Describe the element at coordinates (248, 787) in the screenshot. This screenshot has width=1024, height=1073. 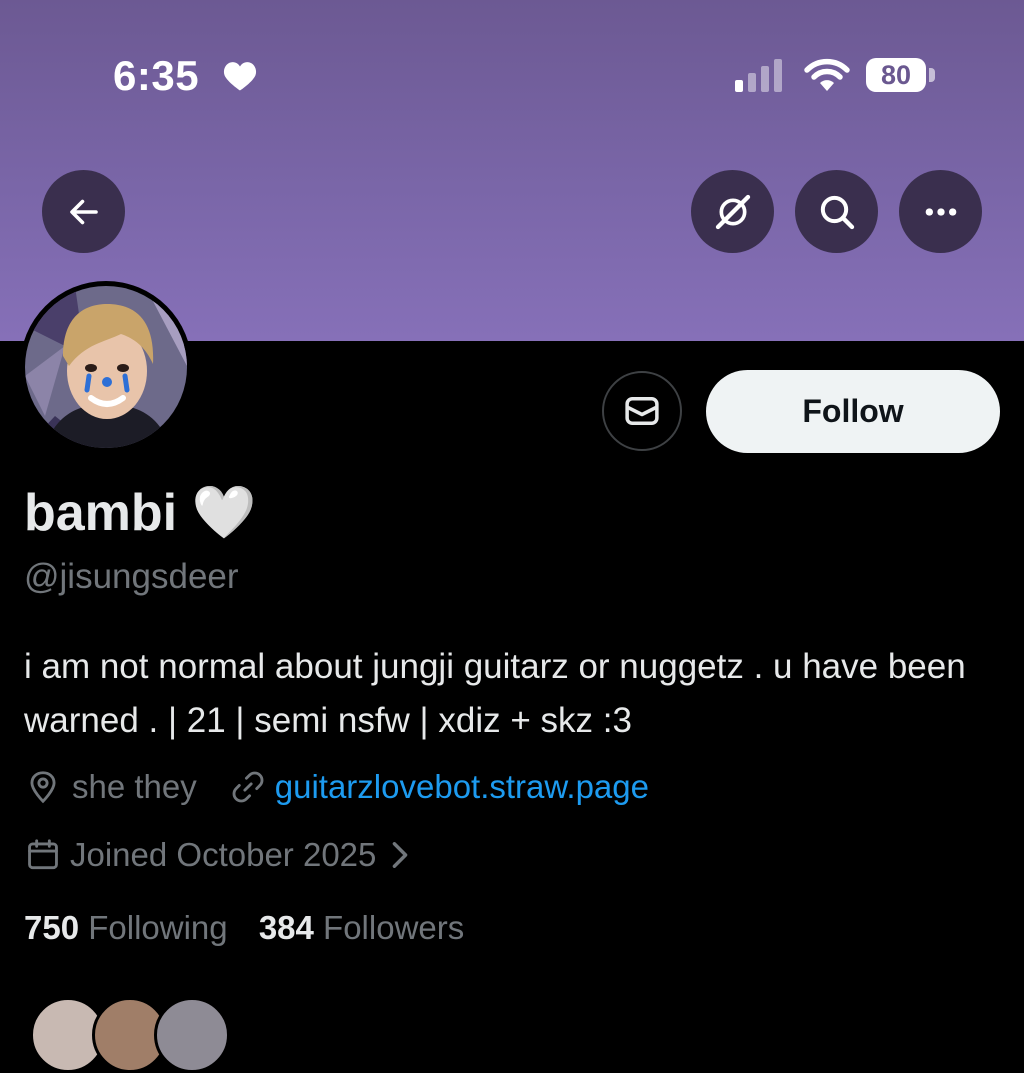
I see `link-icon` at that location.